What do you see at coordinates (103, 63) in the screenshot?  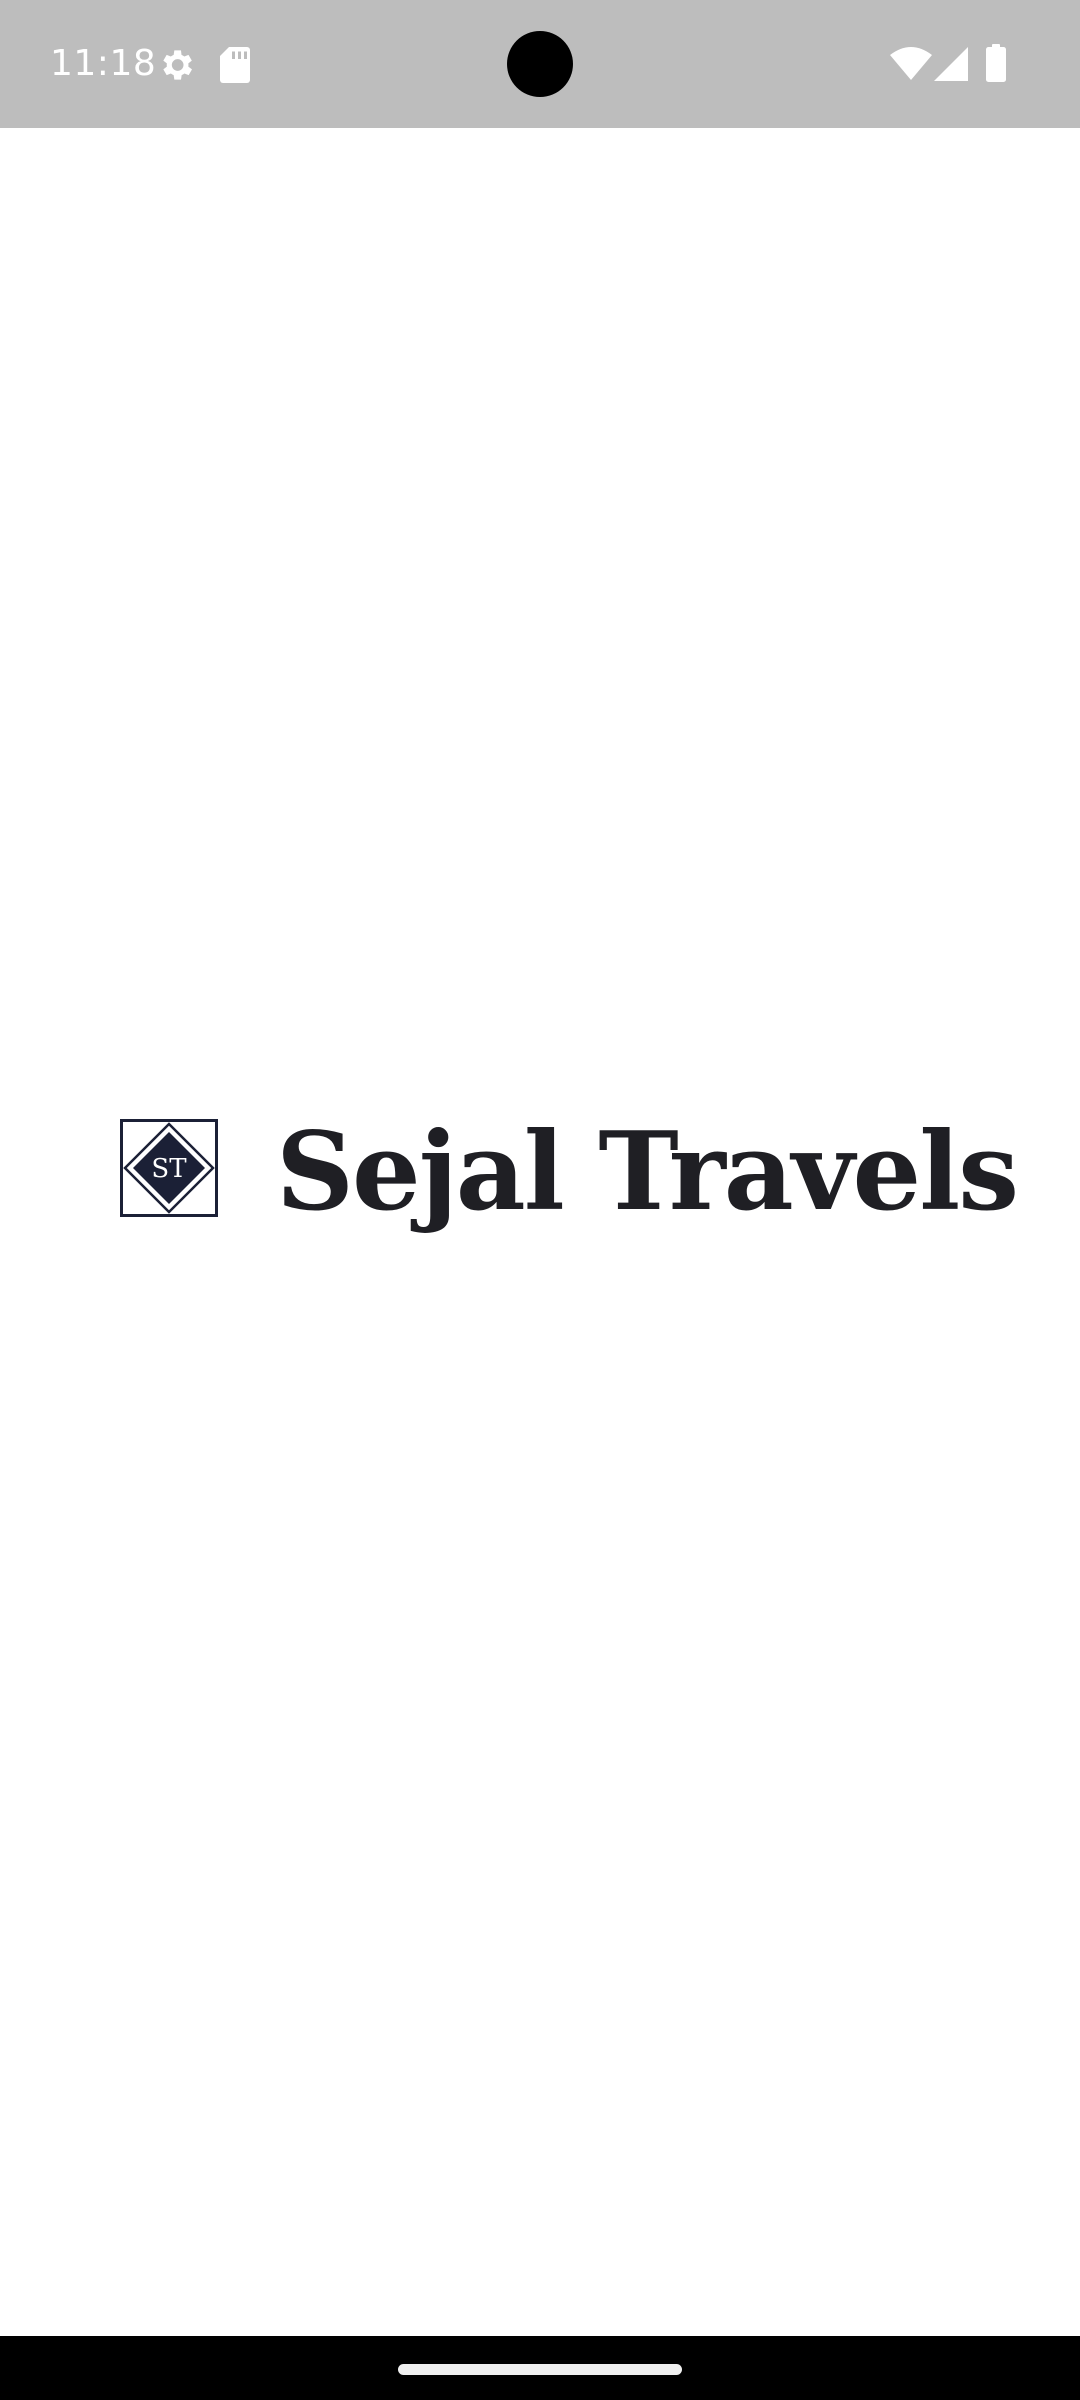 I see `status-time: 11:18` at bounding box center [103, 63].